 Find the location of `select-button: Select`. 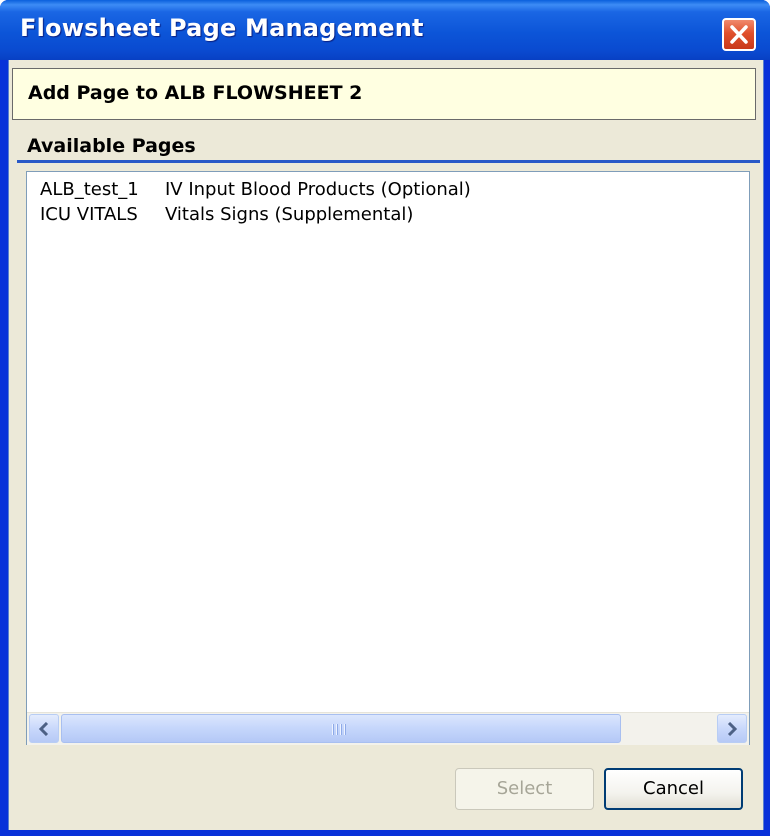

select-button: Select is located at coordinates (524, 789).